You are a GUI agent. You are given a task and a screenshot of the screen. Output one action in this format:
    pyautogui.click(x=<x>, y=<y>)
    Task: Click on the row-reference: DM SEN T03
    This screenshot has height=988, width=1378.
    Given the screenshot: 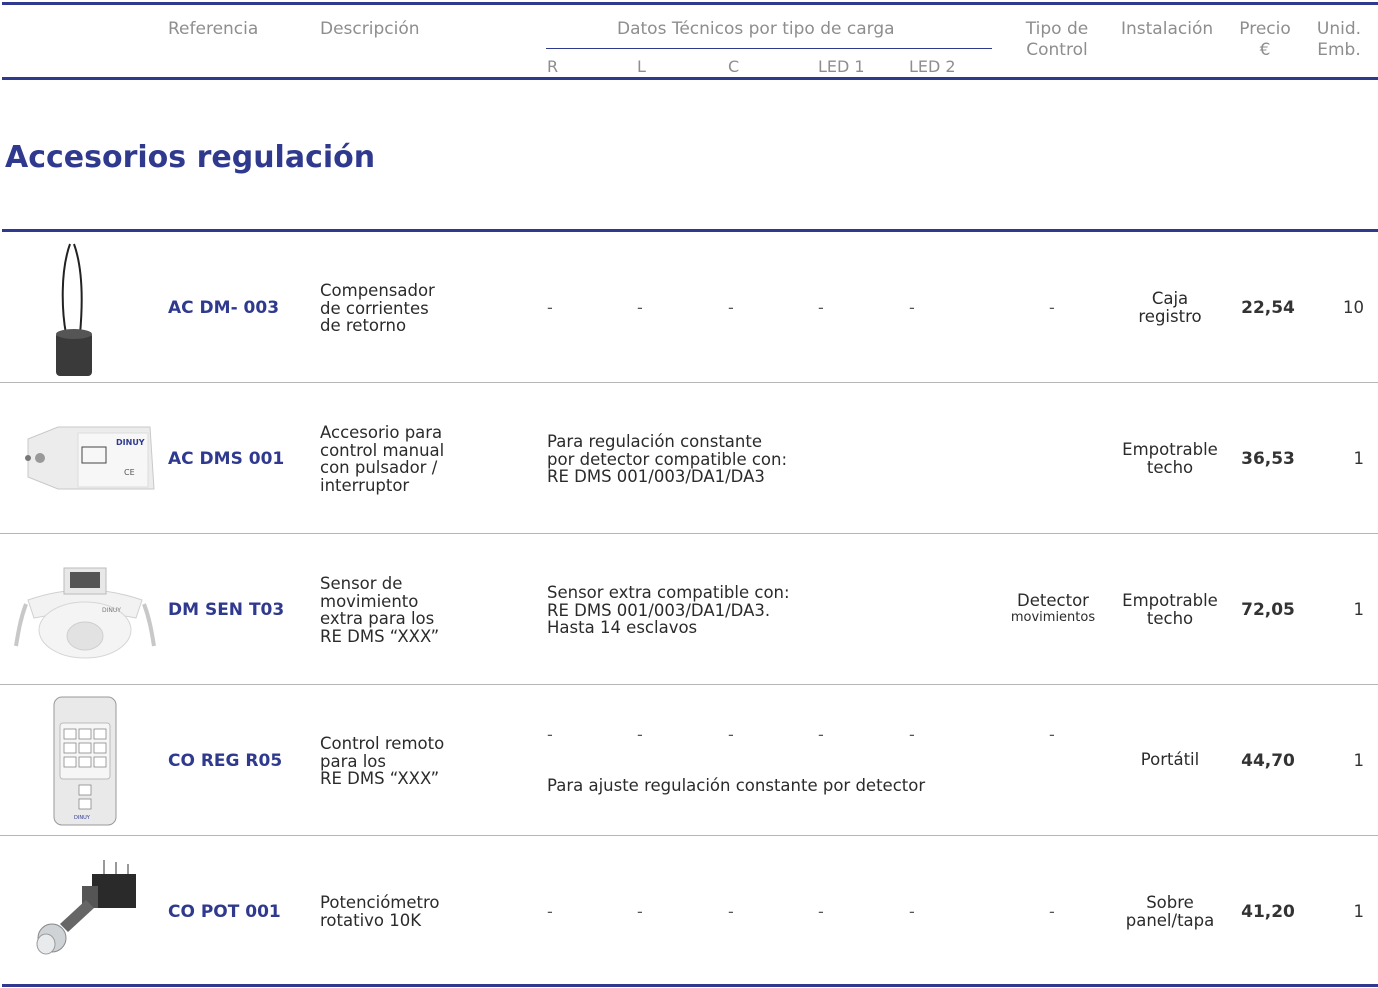 What is the action you would take?
    pyautogui.click(x=226, y=610)
    